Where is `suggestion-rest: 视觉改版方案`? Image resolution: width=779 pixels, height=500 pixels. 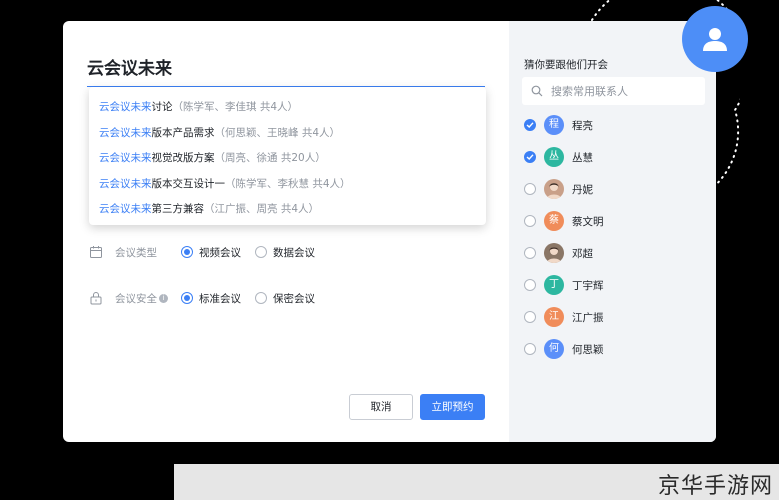
suggestion-rest: 视觉改版方案 is located at coordinates (183, 158).